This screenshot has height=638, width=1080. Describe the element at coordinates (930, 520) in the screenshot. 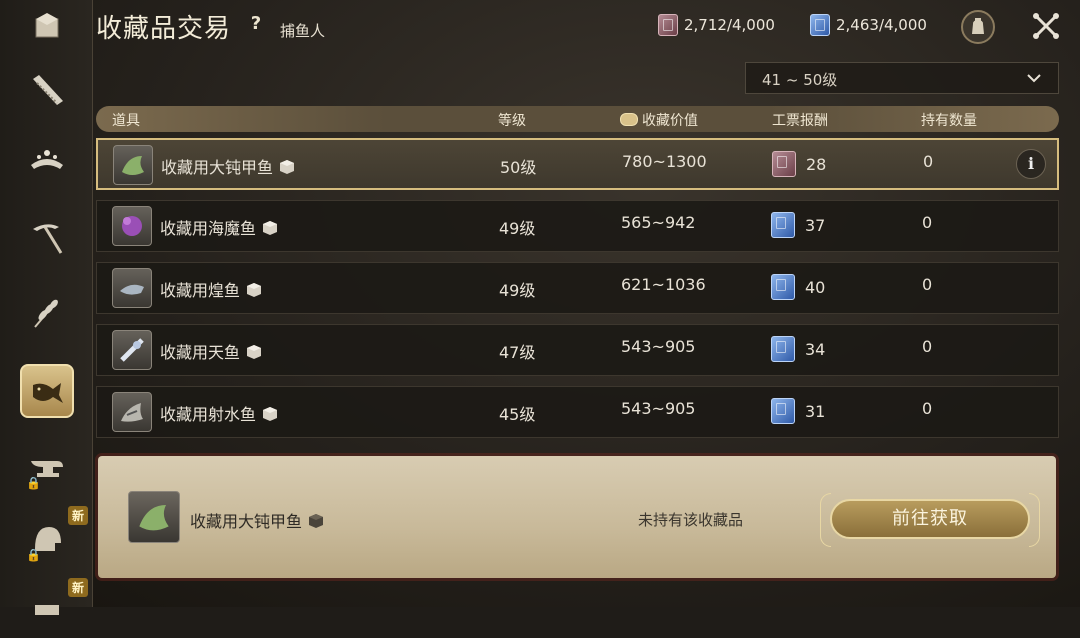

I see `go-obtain-button: 前往获取` at that location.